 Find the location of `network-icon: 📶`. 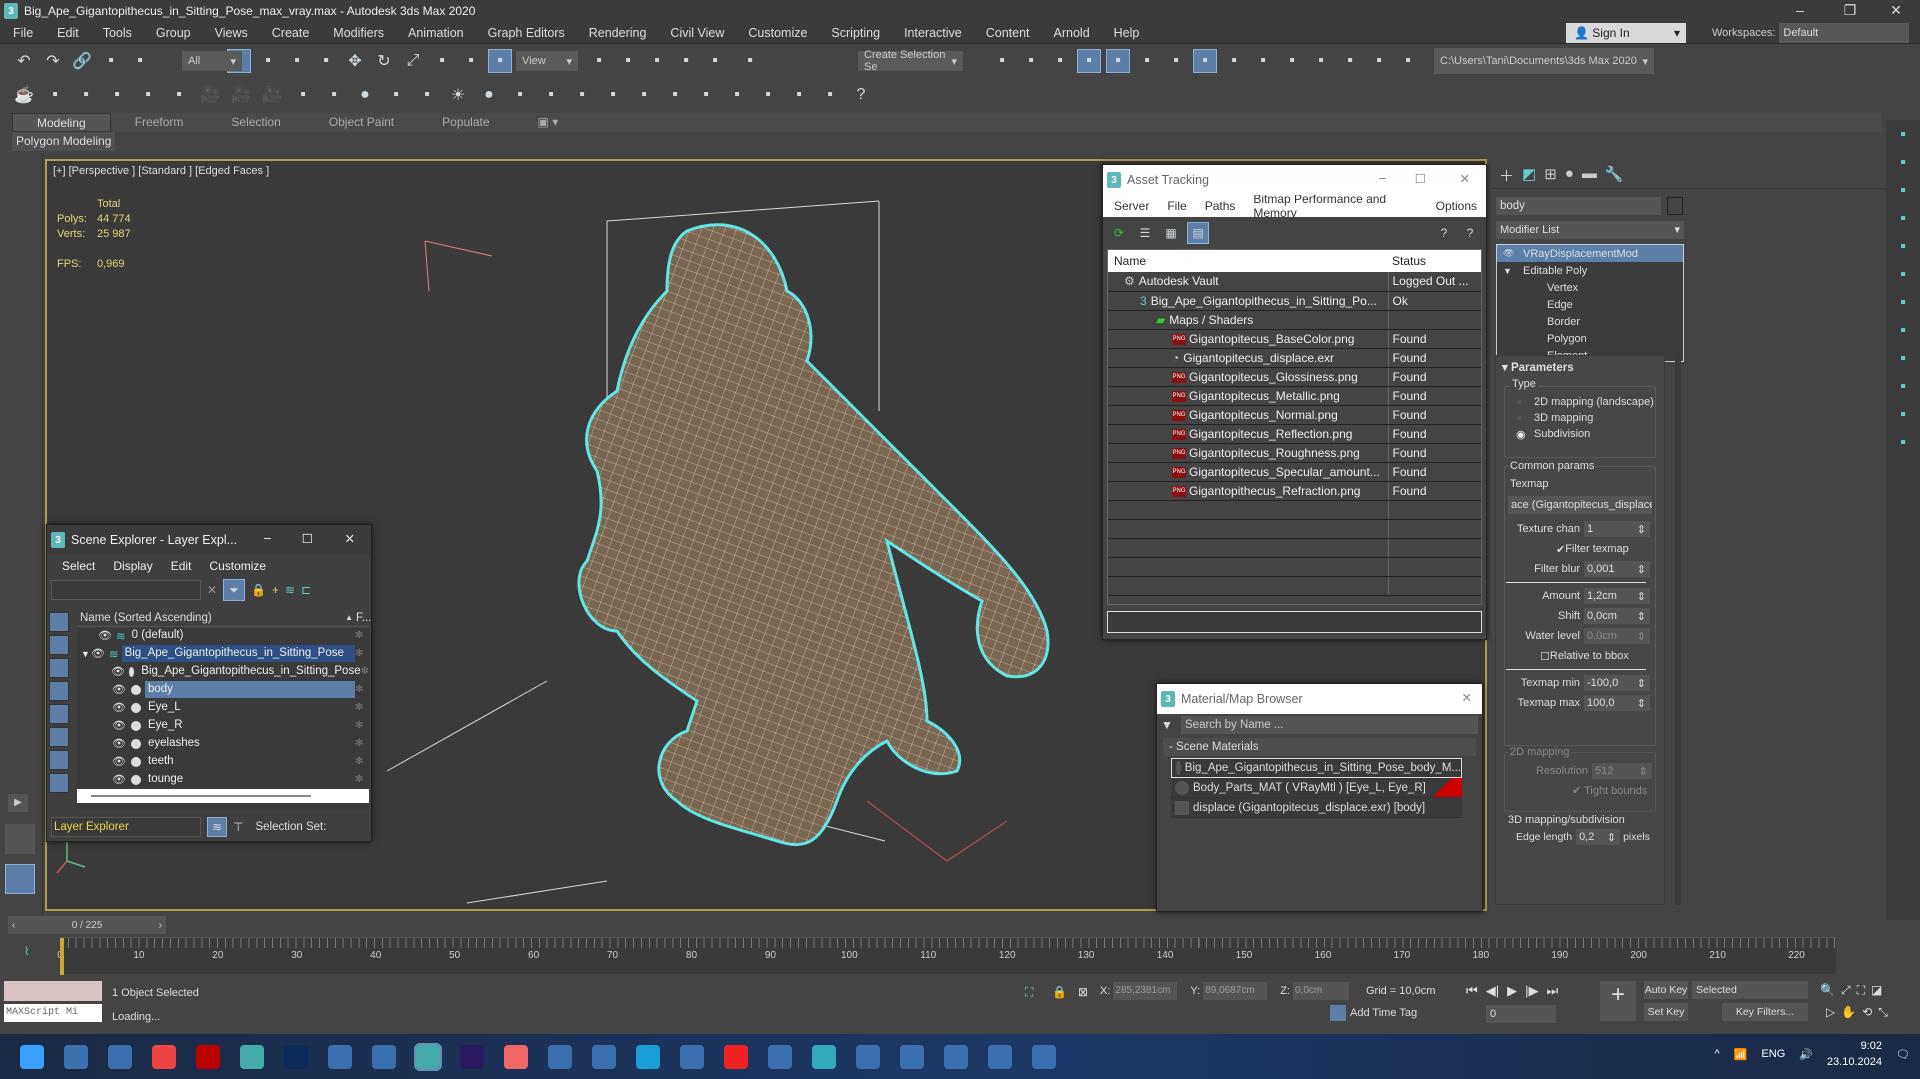

network-icon: 📶 is located at coordinates (1741, 1054).